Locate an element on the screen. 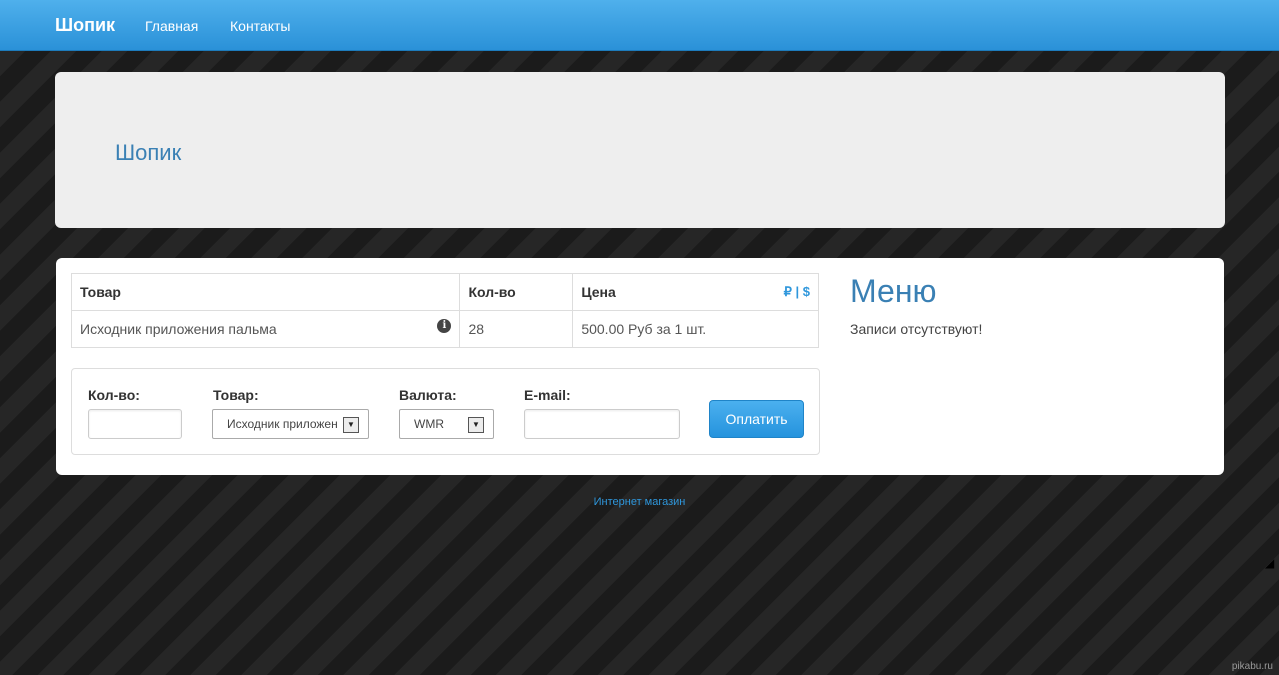 The width and height of the screenshot is (1279, 675). currency-switch: ₽ | $ is located at coordinates (797, 292).